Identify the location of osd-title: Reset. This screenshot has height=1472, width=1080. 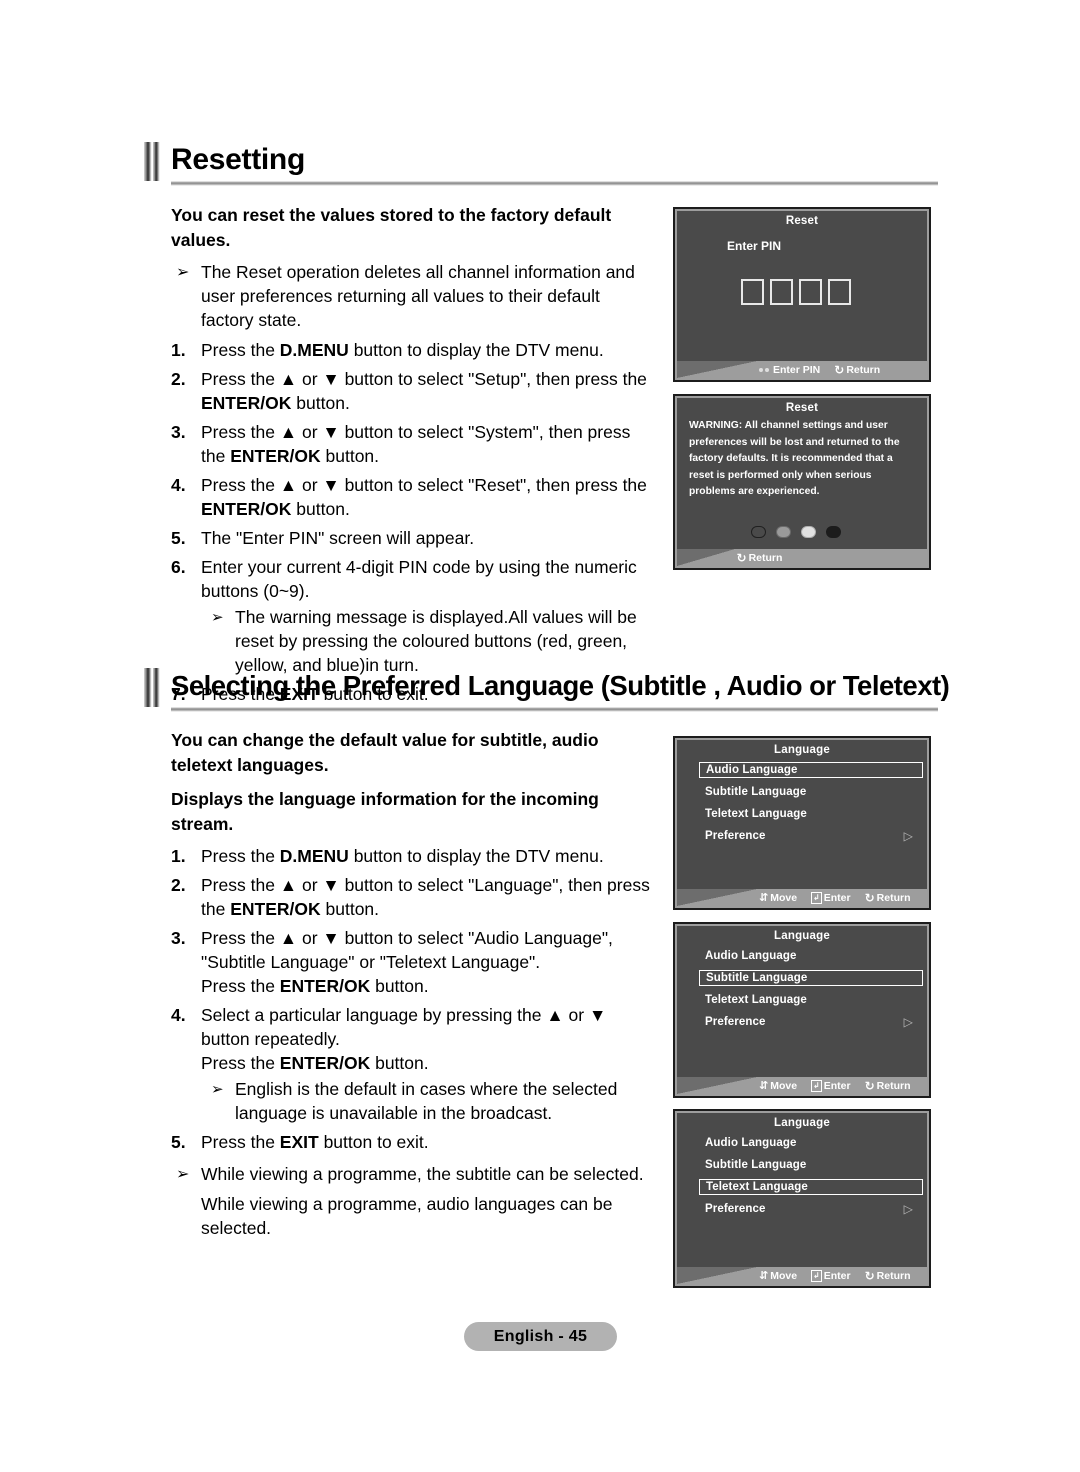
(802, 221).